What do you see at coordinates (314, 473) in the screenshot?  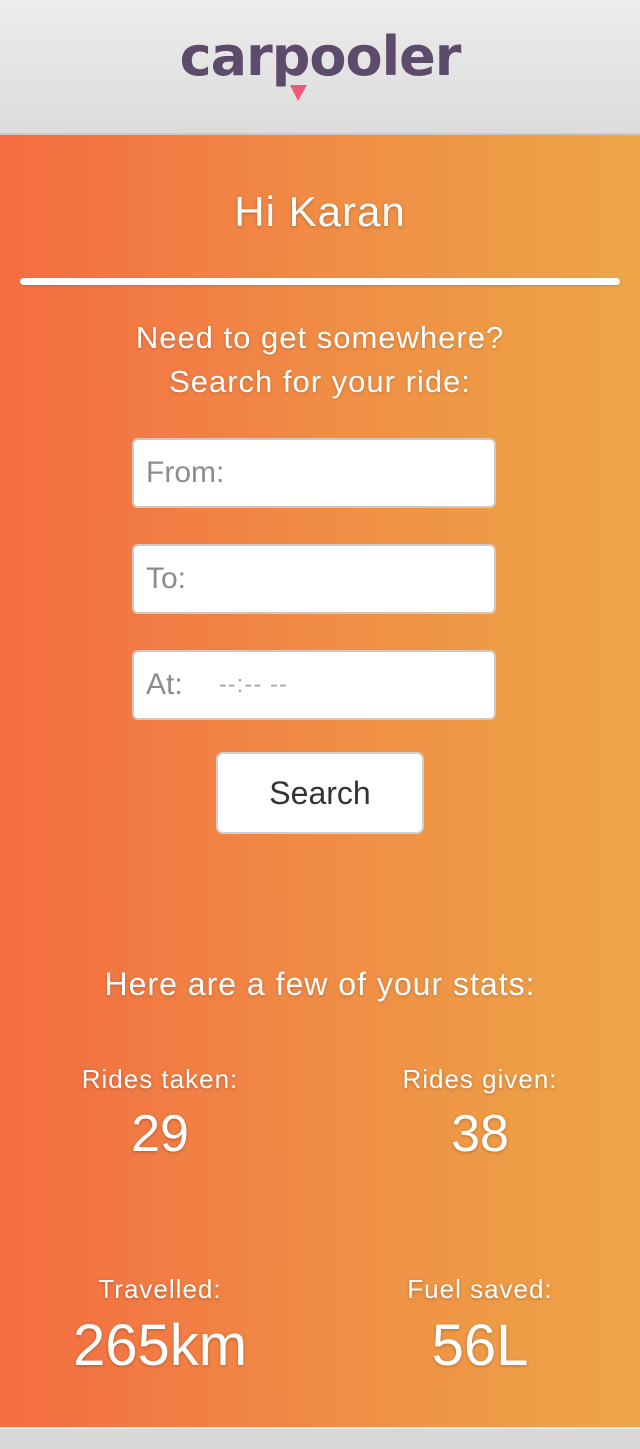 I see `from-input: From:` at bounding box center [314, 473].